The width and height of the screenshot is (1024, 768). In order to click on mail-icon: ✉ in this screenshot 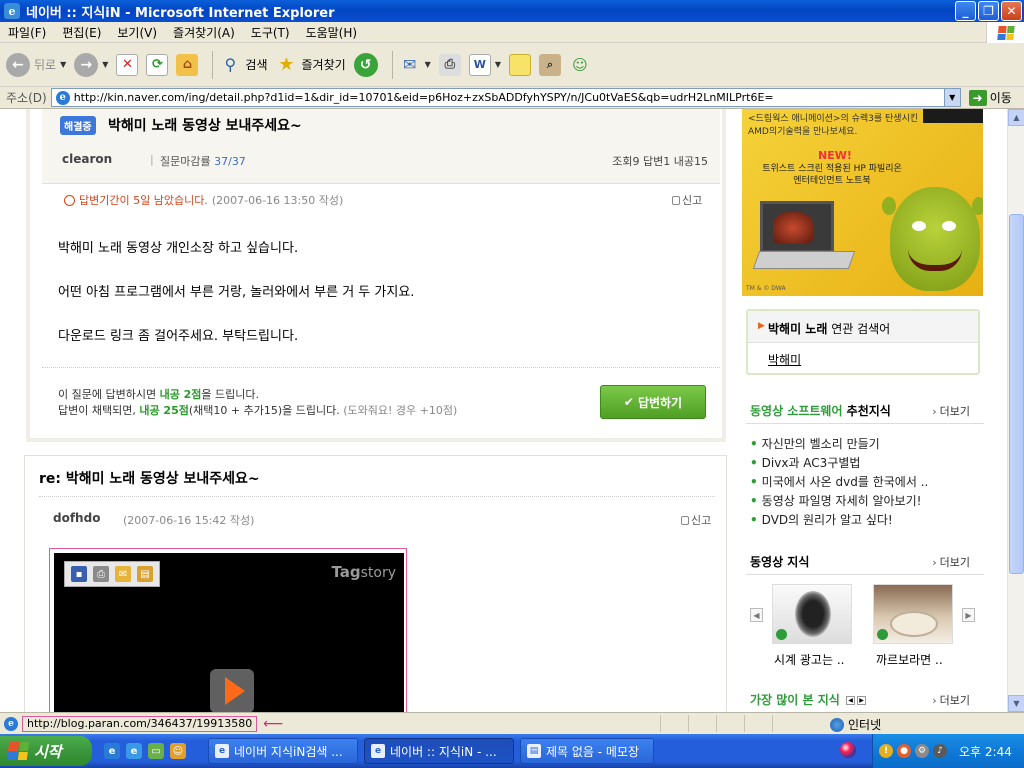, I will do `click(123, 574)`.